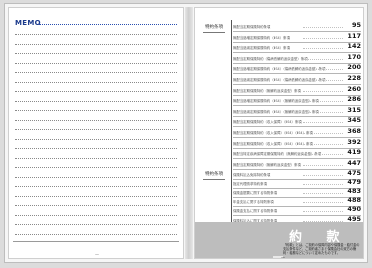  Describe the element at coordinates (354, 141) in the screenshot. I see `toc-entry-page: 392` at that location.